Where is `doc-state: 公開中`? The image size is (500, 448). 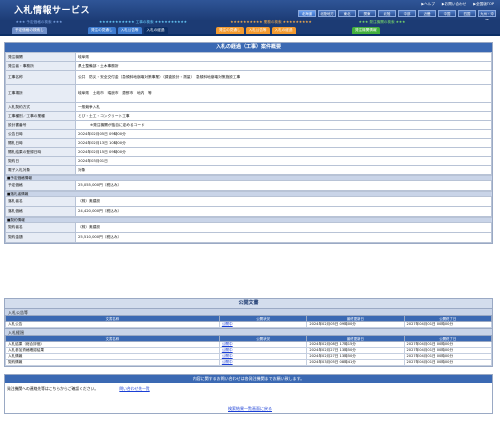
doc-state: 公開中 is located at coordinates (263, 362).